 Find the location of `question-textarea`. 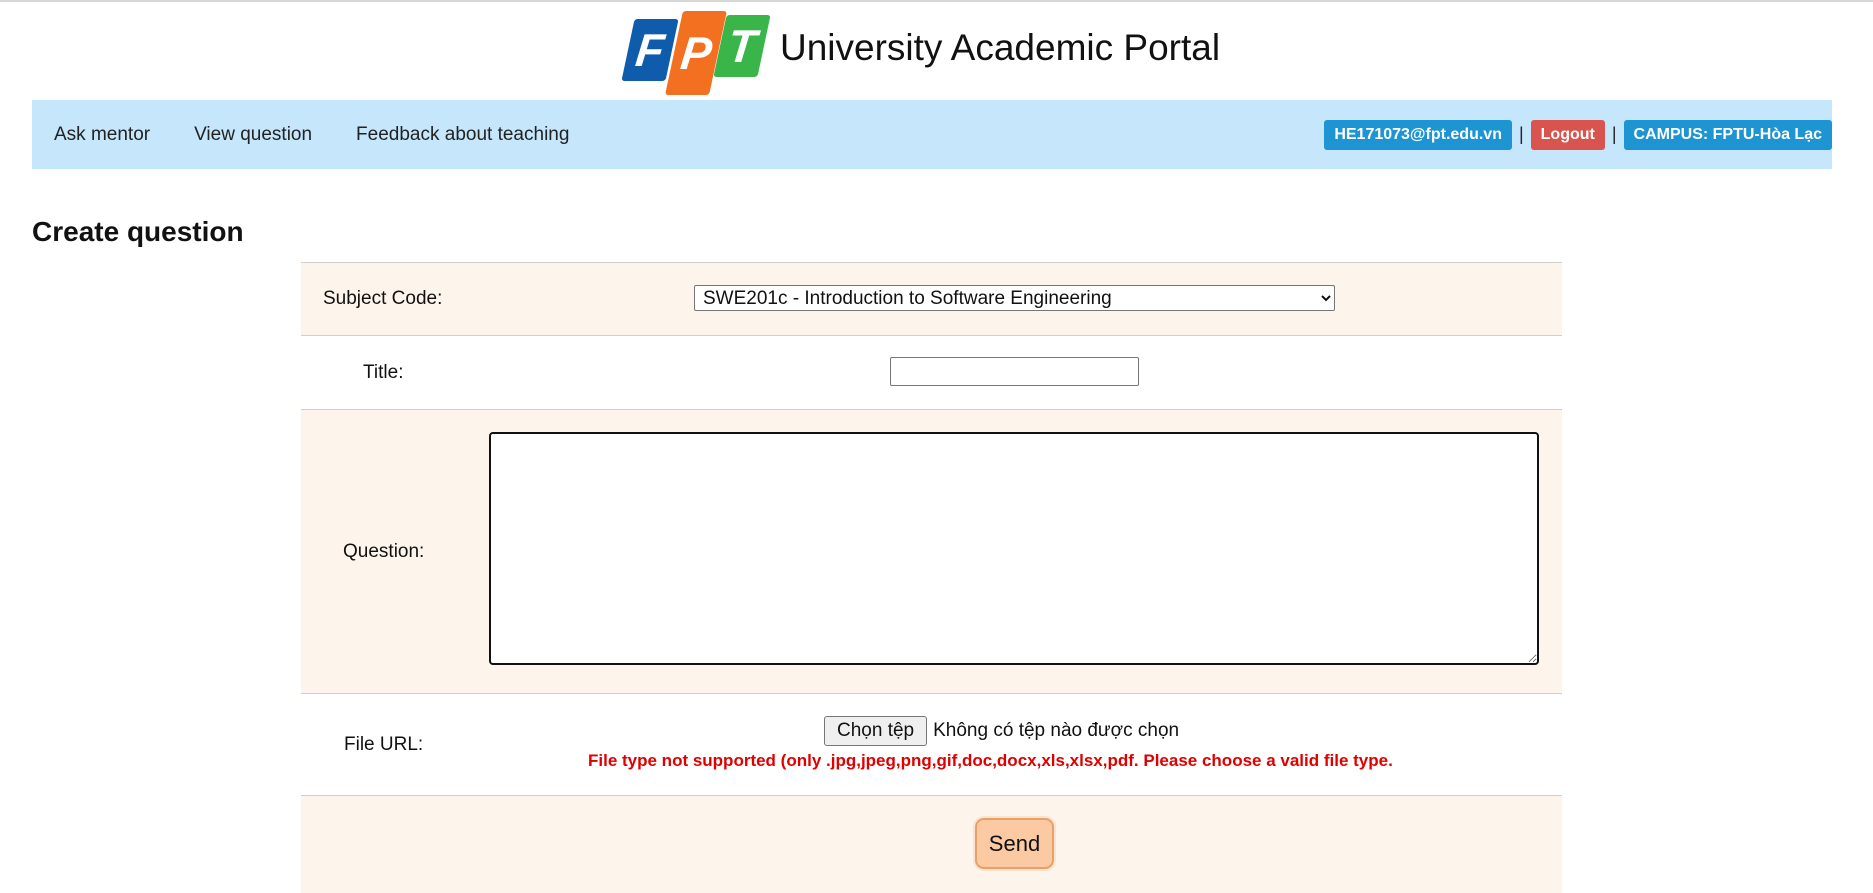

question-textarea is located at coordinates (1014, 548).